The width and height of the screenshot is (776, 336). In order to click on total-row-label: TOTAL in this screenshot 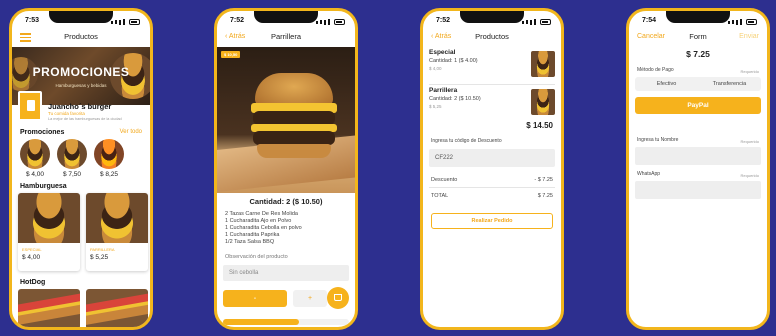, I will do `click(440, 196)`.